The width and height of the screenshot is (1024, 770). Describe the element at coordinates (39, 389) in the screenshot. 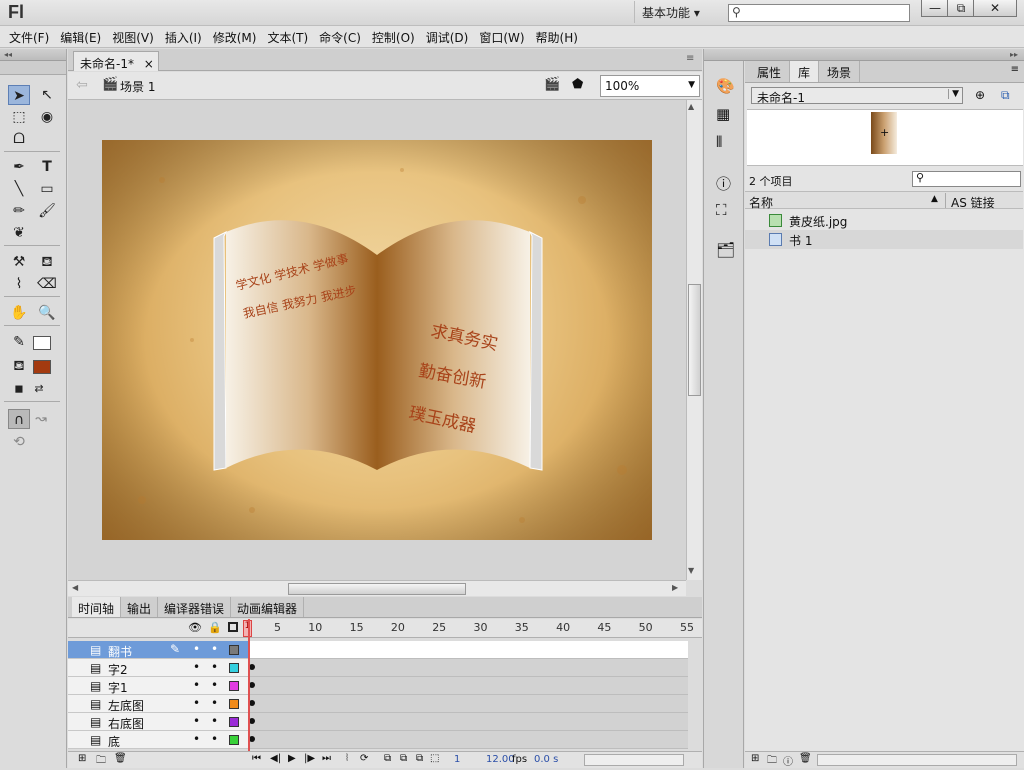

I see `swap-colors-icon: ⇄` at that location.